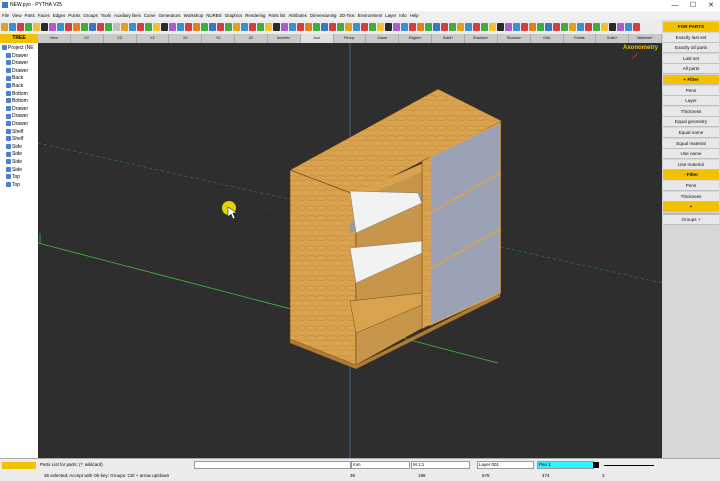 The width and height of the screenshot is (720, 481). I want to click on view-button-y2: Y2, so click(219, 38).